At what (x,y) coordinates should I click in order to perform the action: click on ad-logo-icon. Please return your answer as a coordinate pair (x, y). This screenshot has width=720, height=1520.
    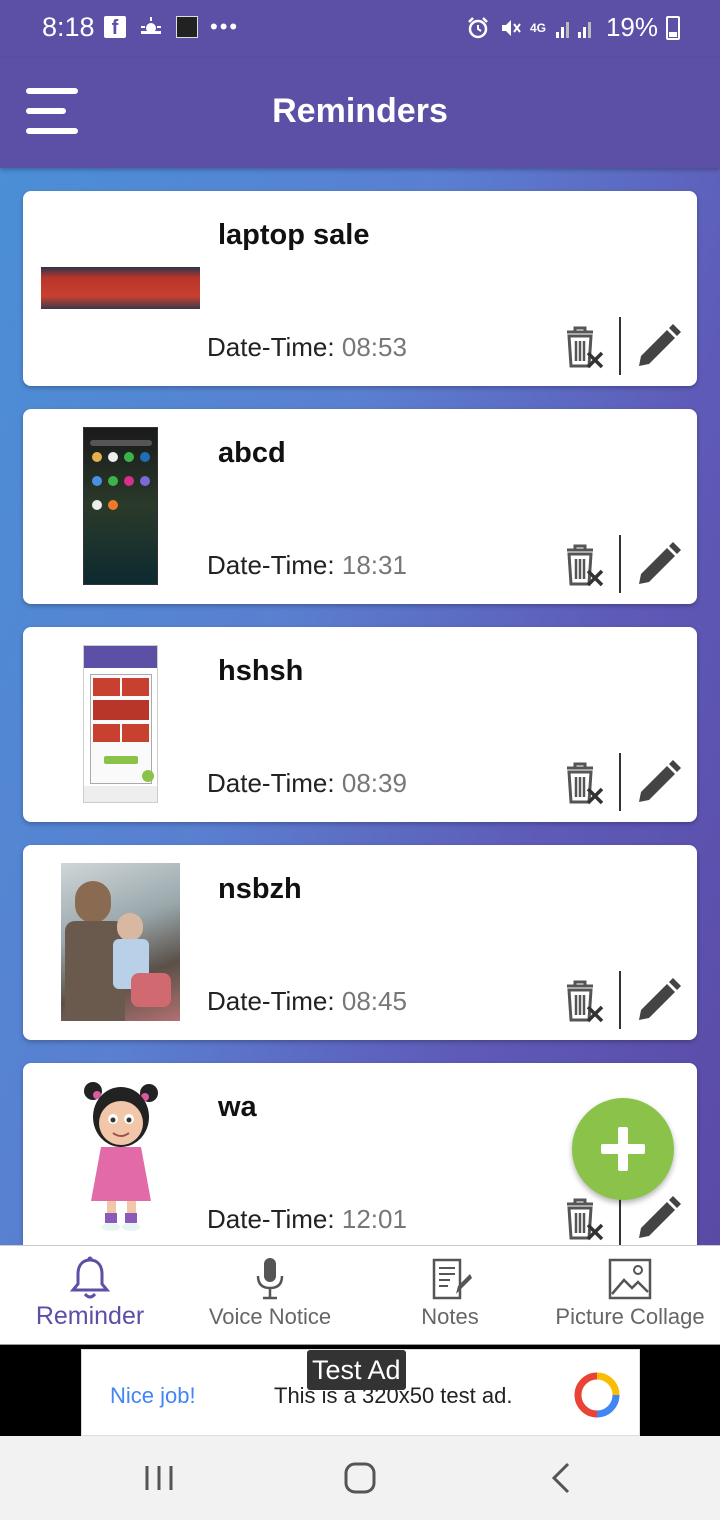
    Looking at the image, I should click on (597, 1395).